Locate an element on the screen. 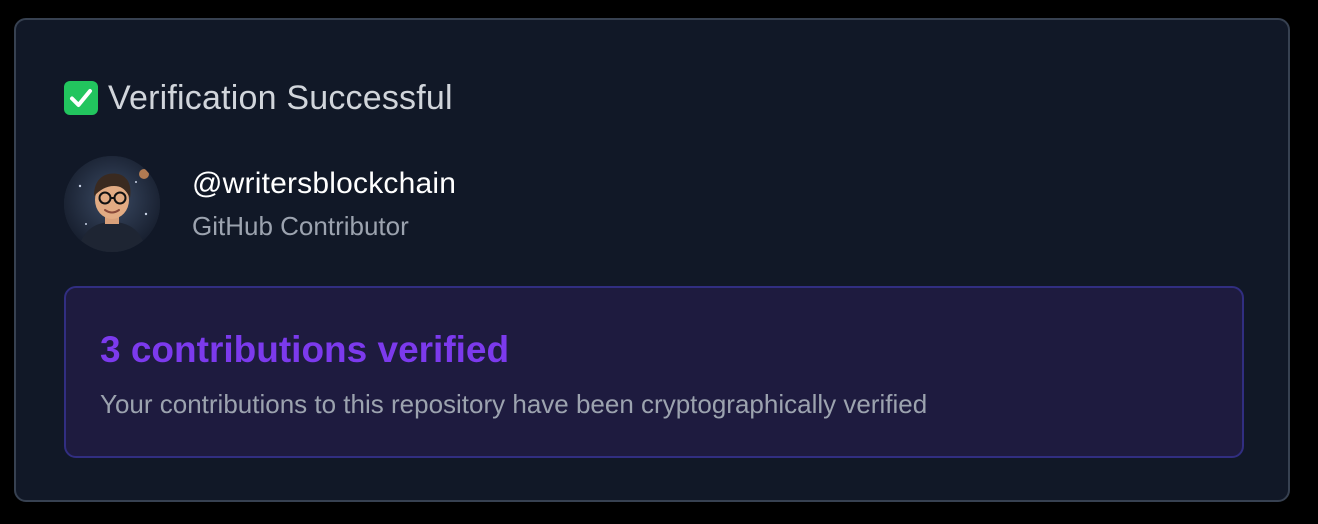 This screenshot has width=1318, height=524. verification-title: Verification Successful is located at coordinates (280, 98).